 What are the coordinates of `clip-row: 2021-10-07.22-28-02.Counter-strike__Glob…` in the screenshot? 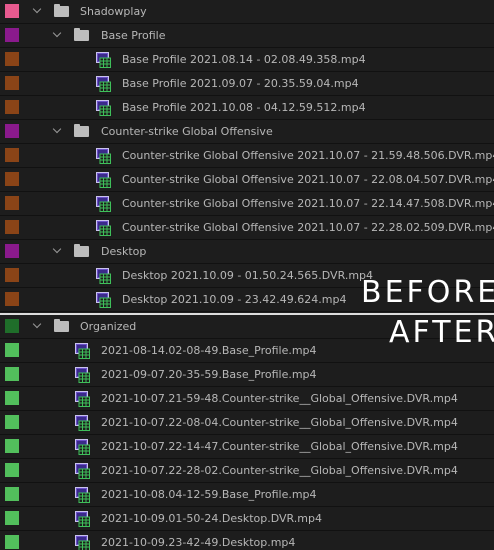 It's located at (247, 471).